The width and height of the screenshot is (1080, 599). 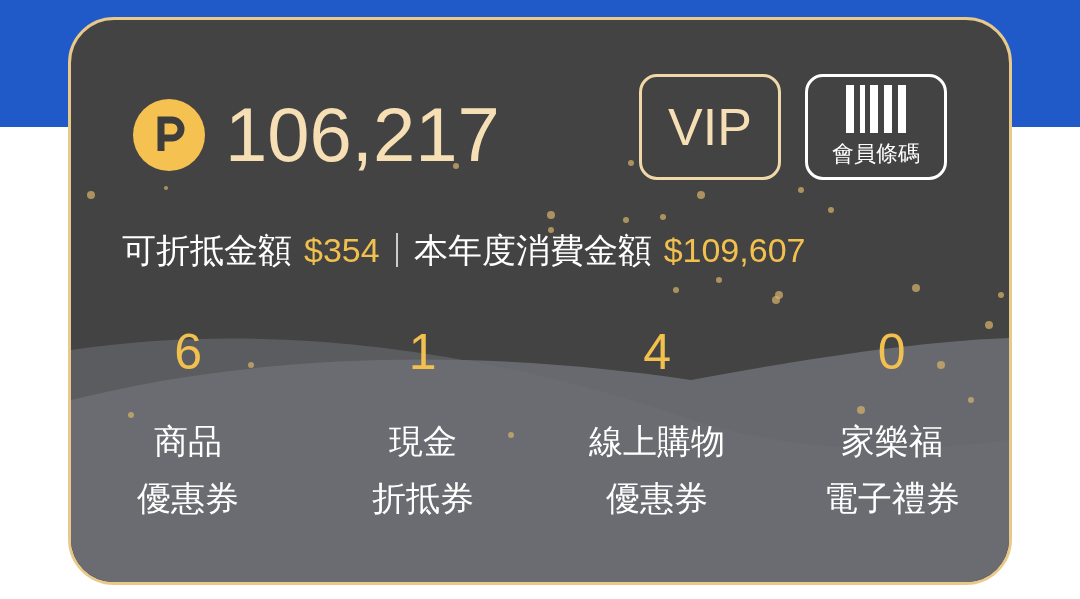 What do you see at coordinates (169, 135) in the screenshot?
I see `coin-icon` at bounding box center [169, 135].